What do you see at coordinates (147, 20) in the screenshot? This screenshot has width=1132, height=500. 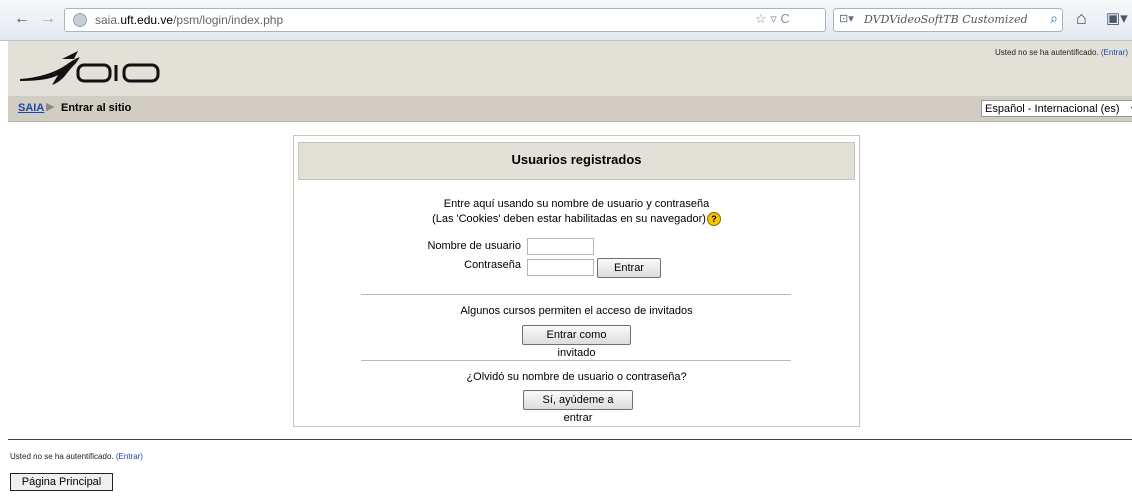 I see `url-domain: uft.edu.ve` at bounding box center [147, 20].